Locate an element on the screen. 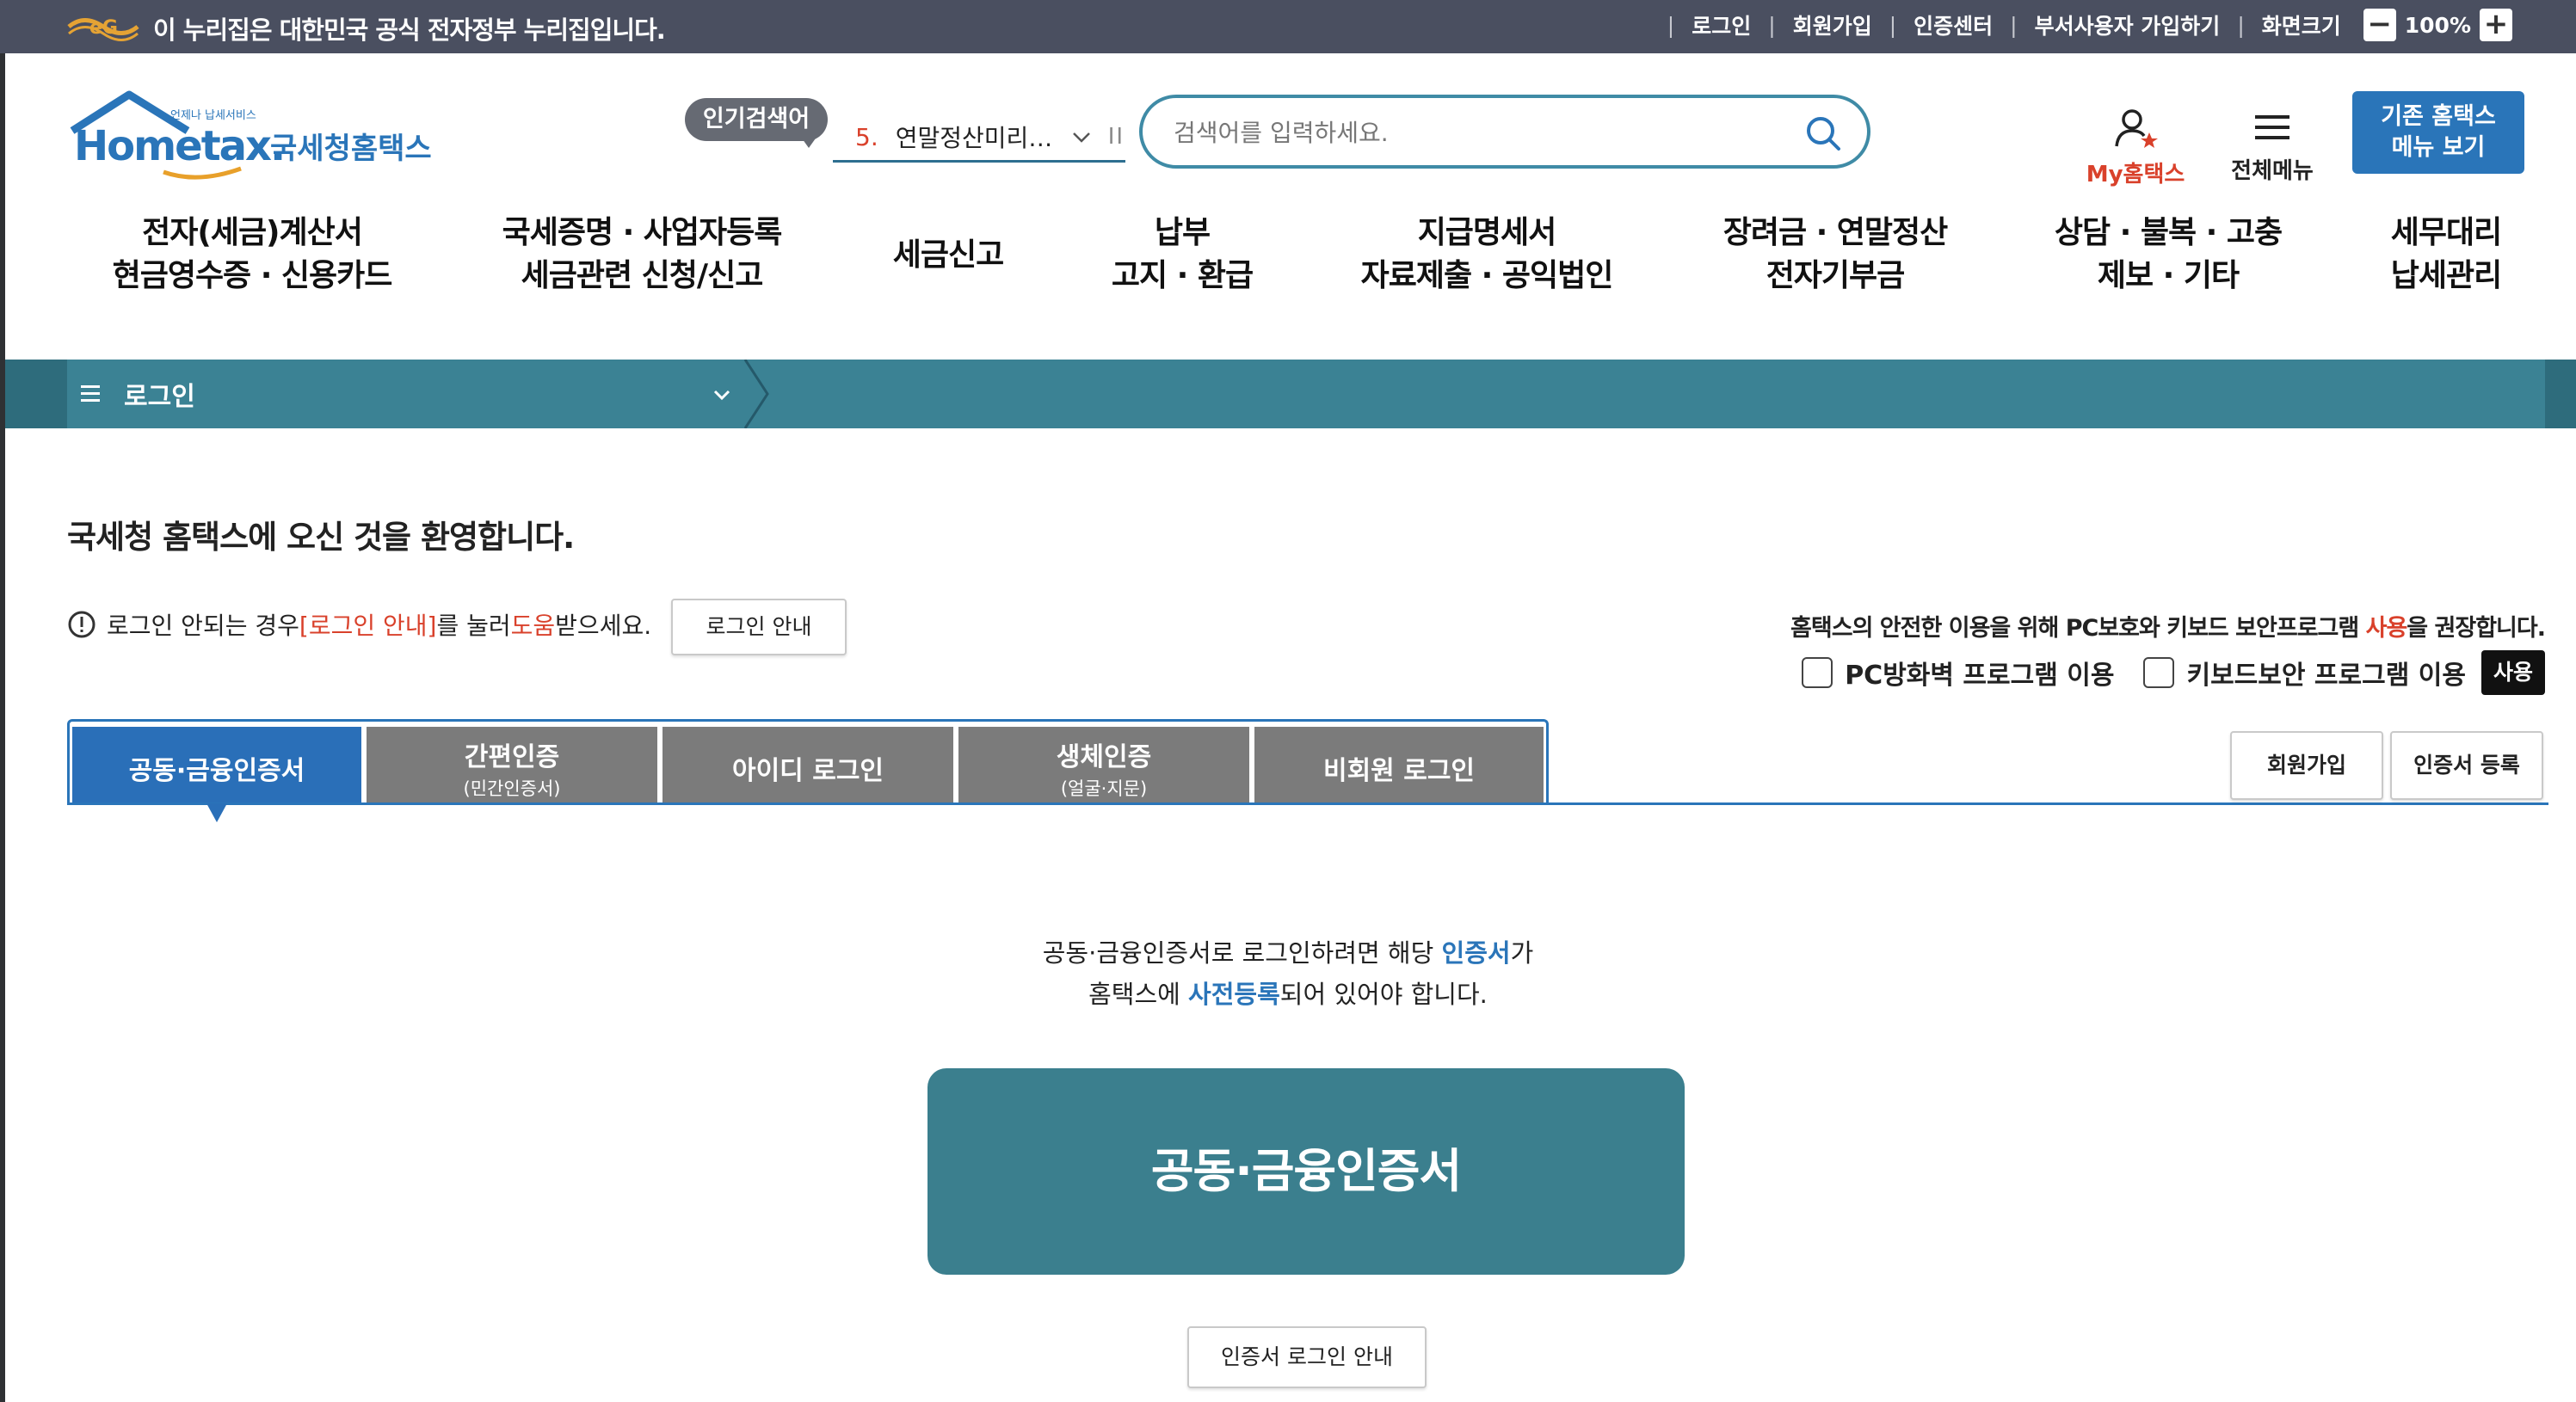  my-hometax-button: My홈택스 is located at coordinates (2136, 147).